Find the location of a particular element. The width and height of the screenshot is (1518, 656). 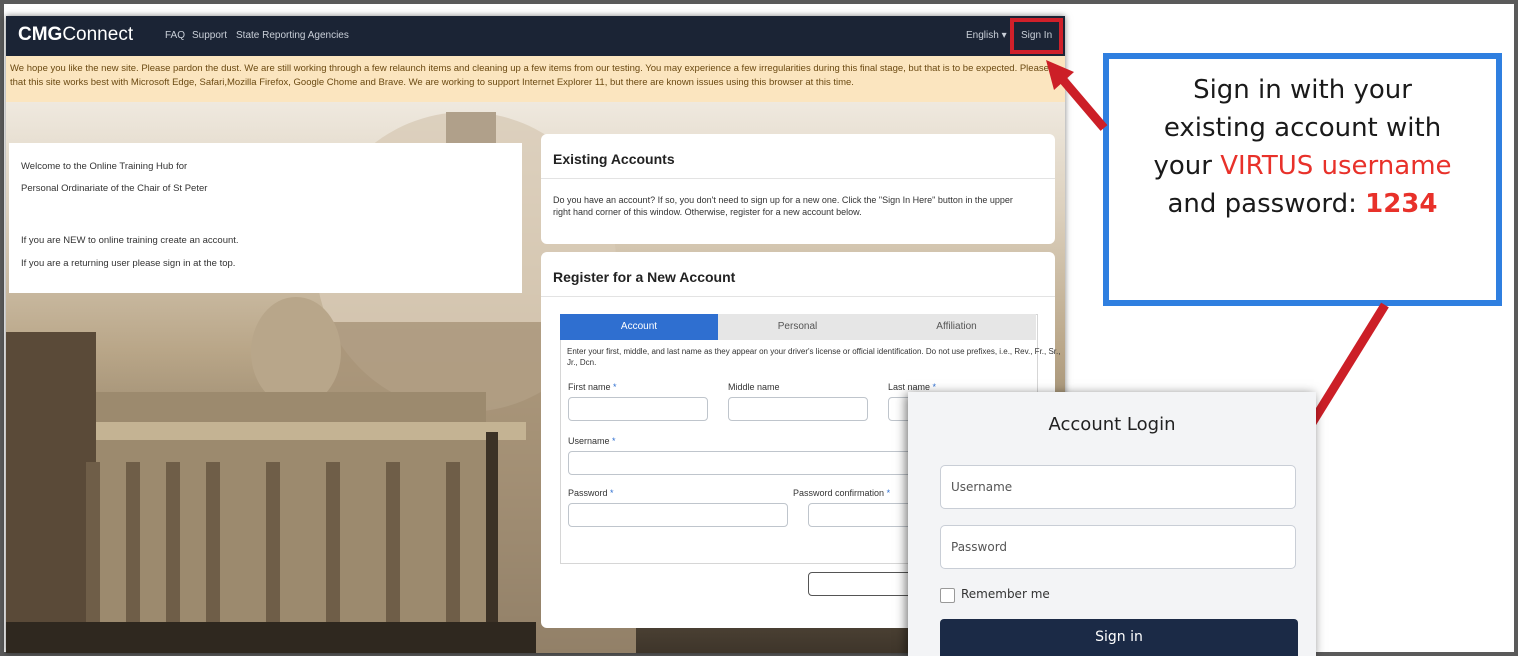

login-username-input: Username is located at coordinates (1118, 487).